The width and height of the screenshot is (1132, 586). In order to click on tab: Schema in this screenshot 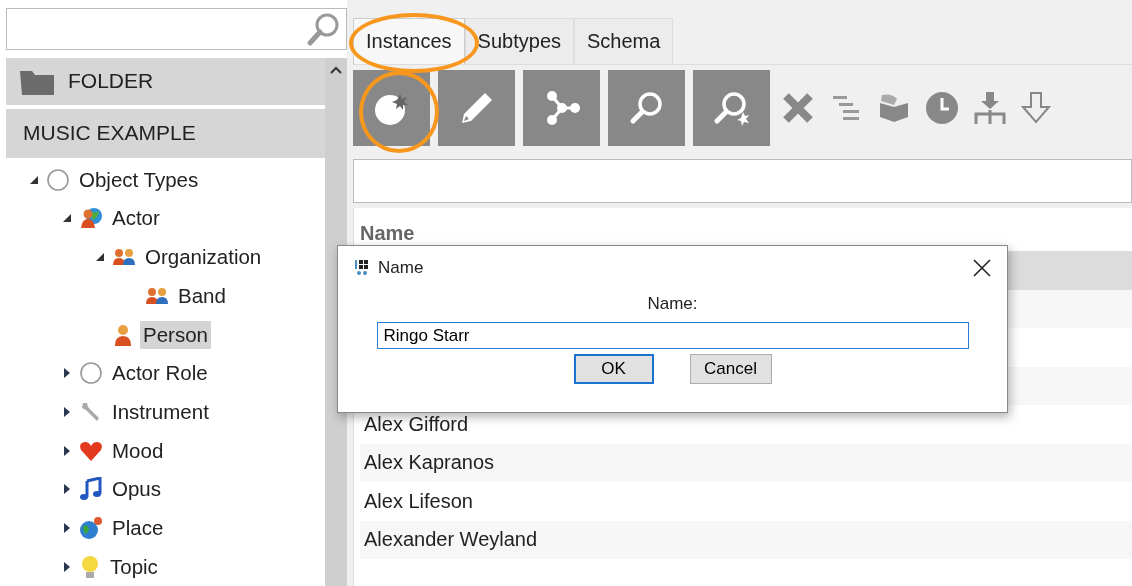, I will do `click(624, 41)`.